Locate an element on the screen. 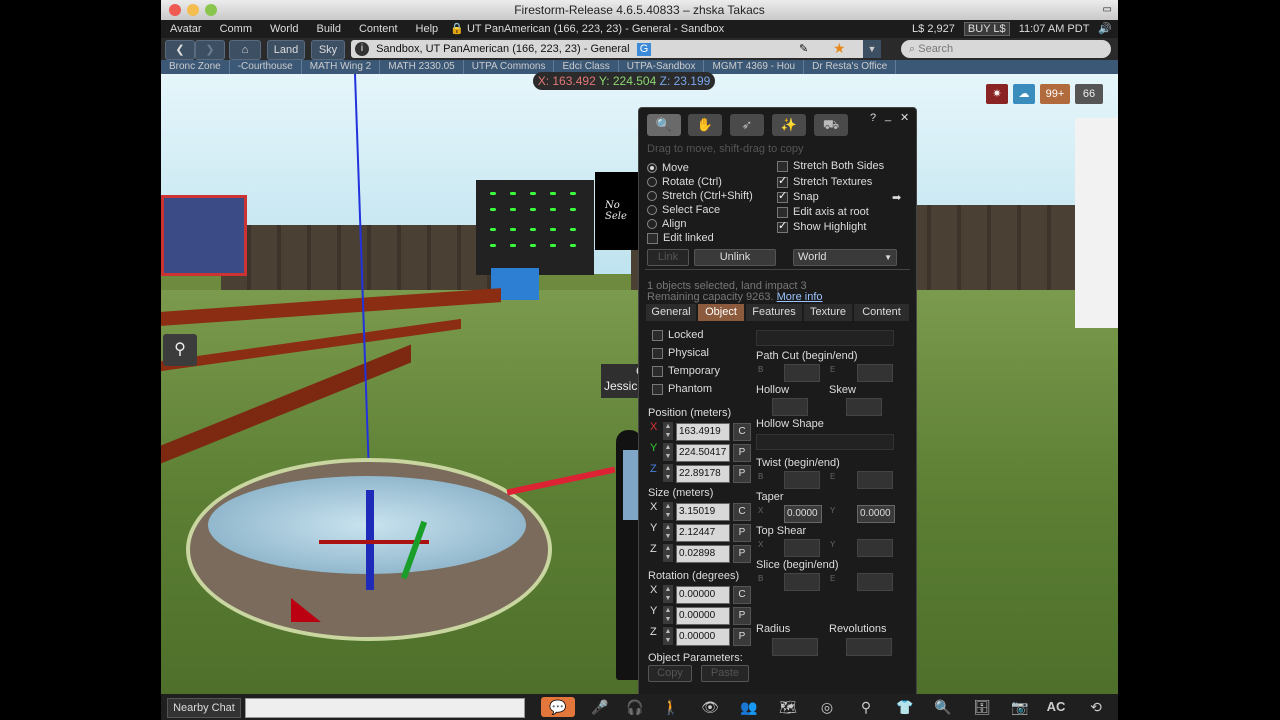 The height and width of the screenshot is (720, 1280). appearance-icon: 👕 is located at coordinates (905, 707).